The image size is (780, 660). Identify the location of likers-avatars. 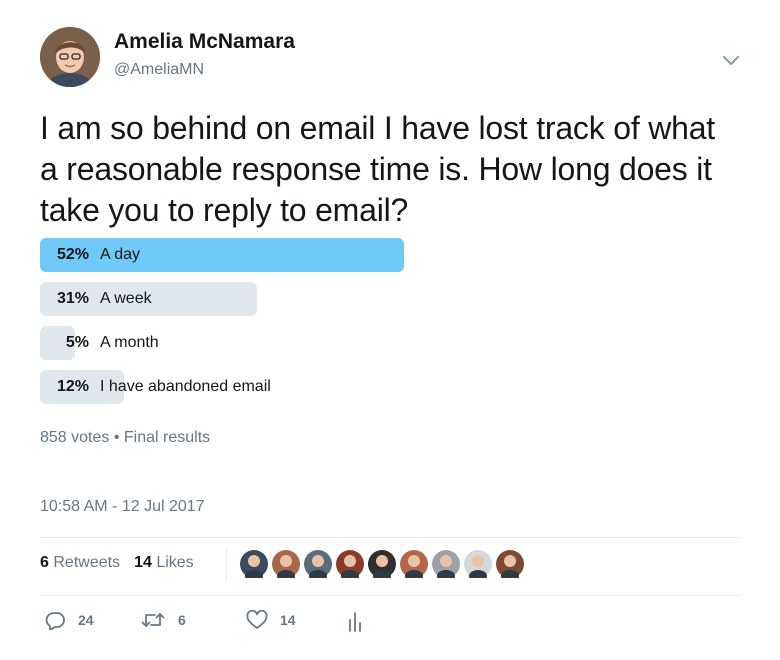
(382, 566).